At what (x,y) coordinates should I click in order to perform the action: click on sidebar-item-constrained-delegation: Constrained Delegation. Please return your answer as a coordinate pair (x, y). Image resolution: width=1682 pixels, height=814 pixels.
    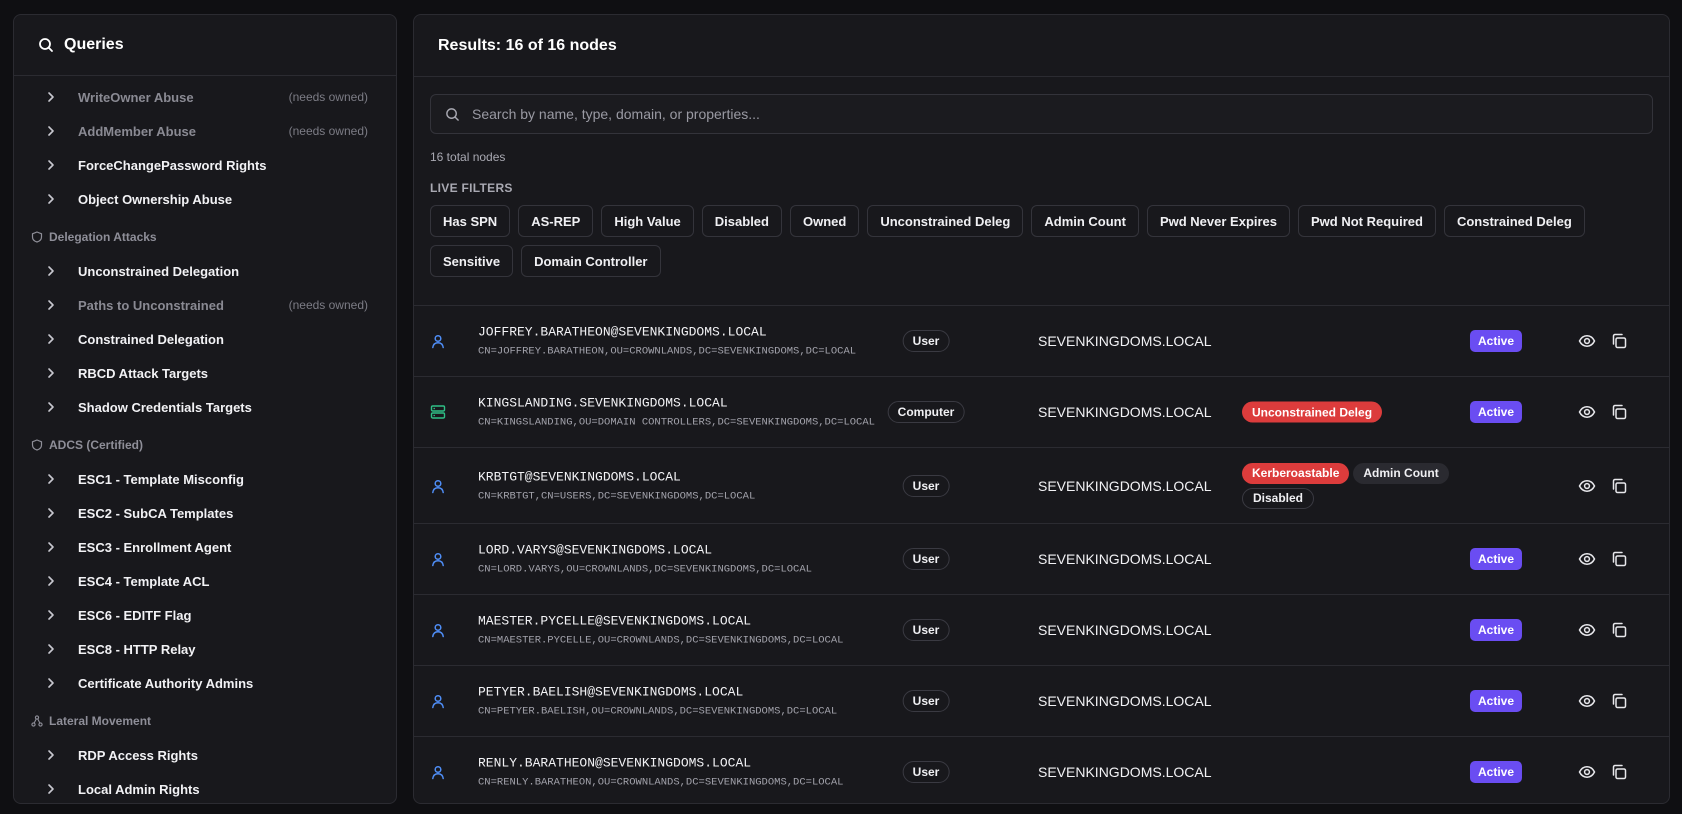
    Looking at the image, I should click on (205, 339).